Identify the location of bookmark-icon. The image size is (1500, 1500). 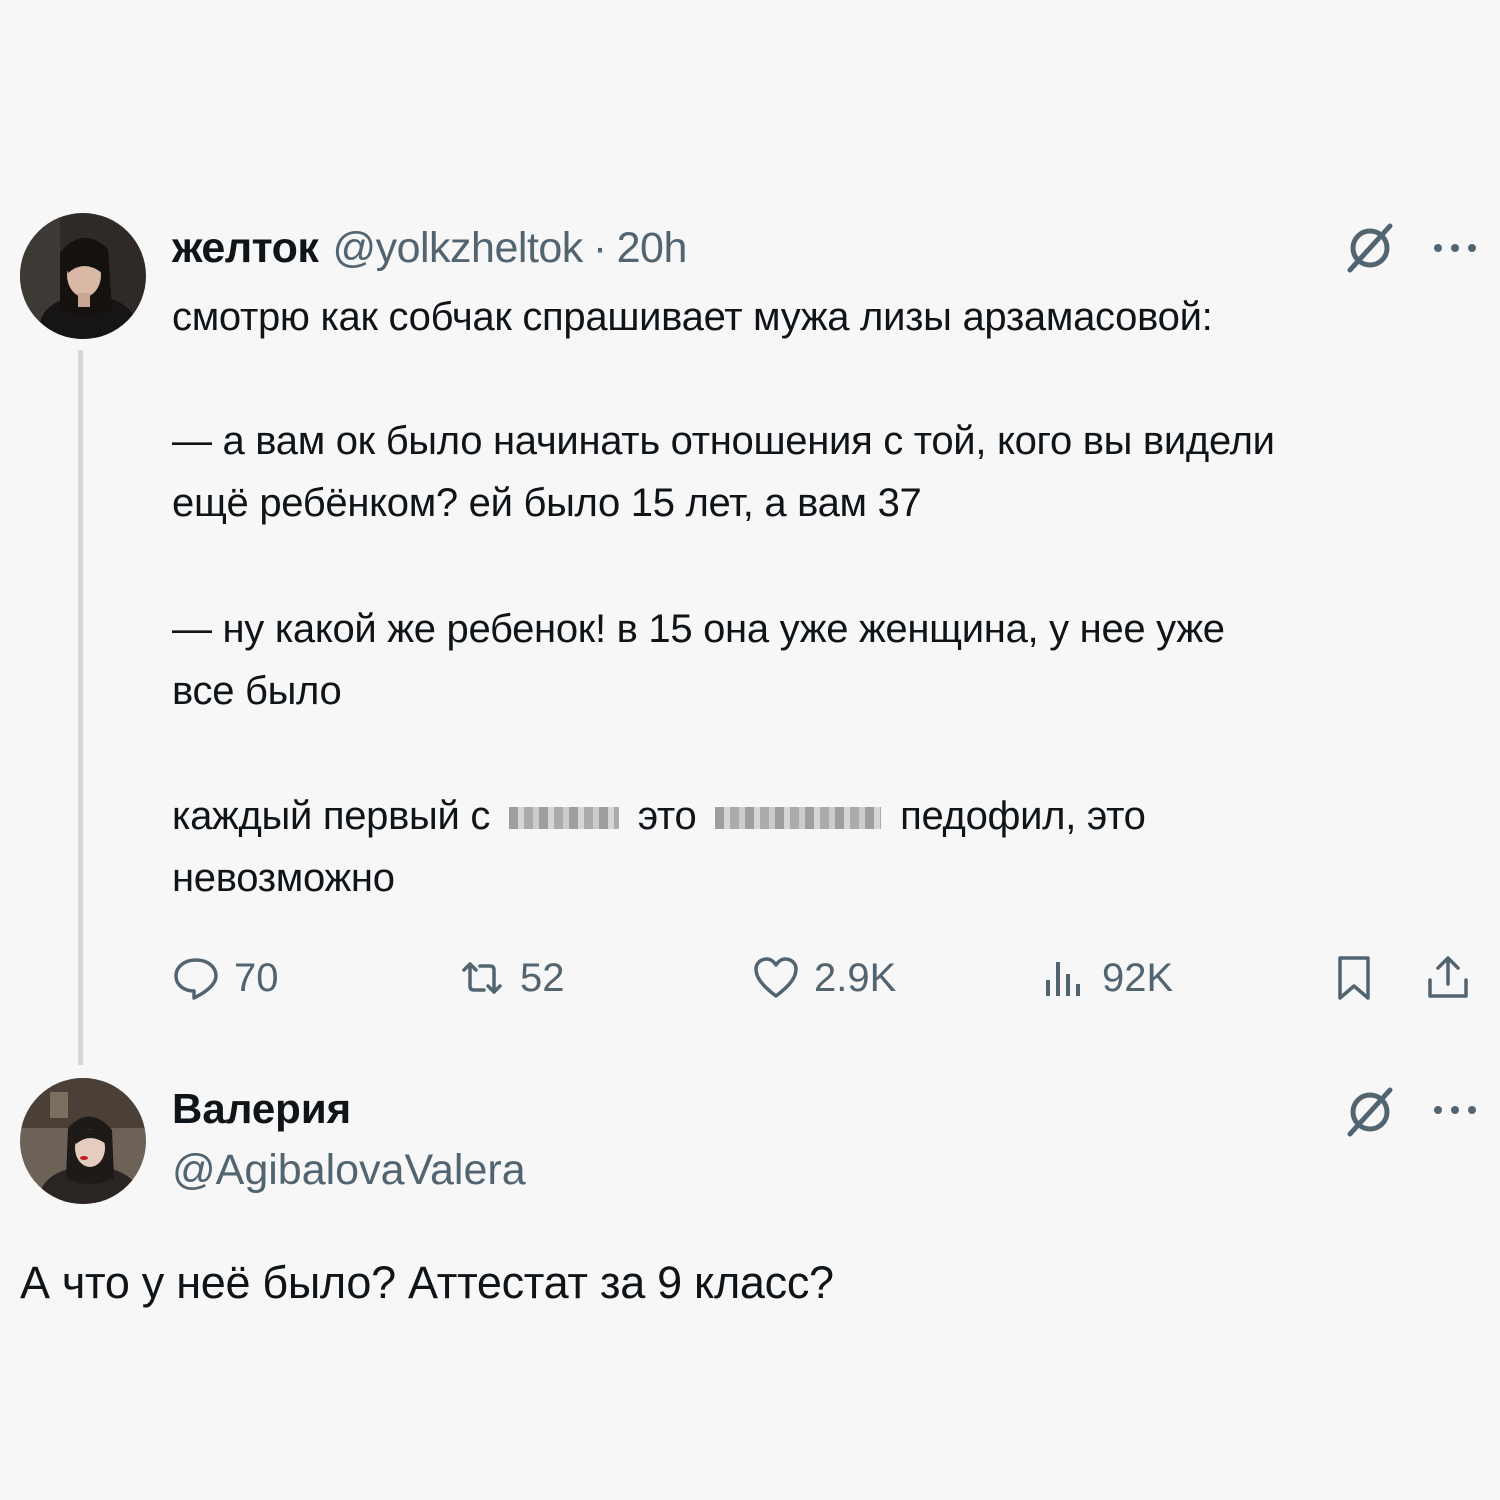
(1354, 978).